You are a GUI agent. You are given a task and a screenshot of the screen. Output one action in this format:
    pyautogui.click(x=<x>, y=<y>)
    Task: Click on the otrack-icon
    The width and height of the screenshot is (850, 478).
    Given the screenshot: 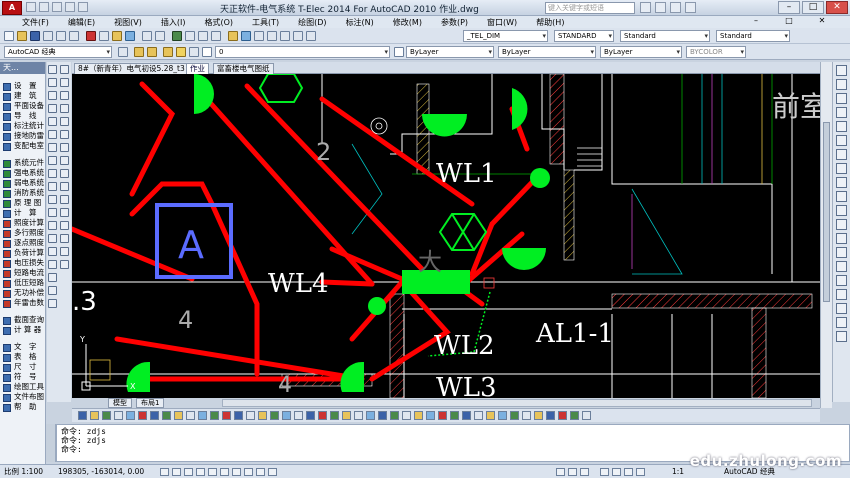 What is the action you would take?
    pyautogui.click(x=224, y=472)
    